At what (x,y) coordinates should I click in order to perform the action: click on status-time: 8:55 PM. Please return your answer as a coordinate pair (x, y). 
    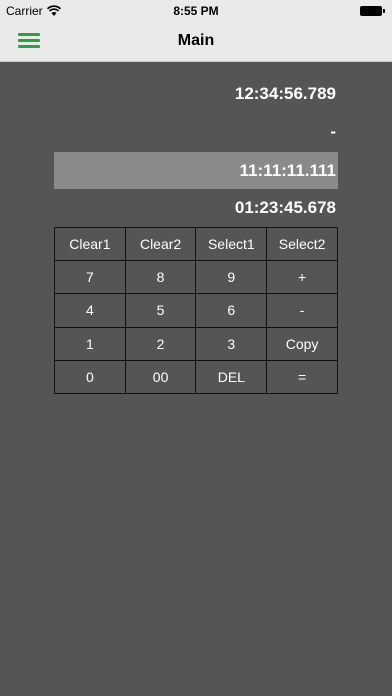
    Looking at the image, I should click on (196, 11).